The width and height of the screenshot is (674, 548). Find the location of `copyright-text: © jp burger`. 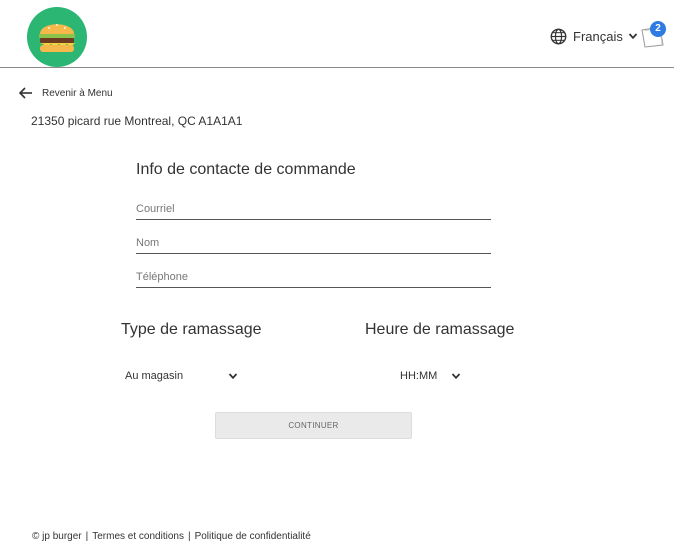

copyright-text: © jp burger is located at coordinates (57, 536).